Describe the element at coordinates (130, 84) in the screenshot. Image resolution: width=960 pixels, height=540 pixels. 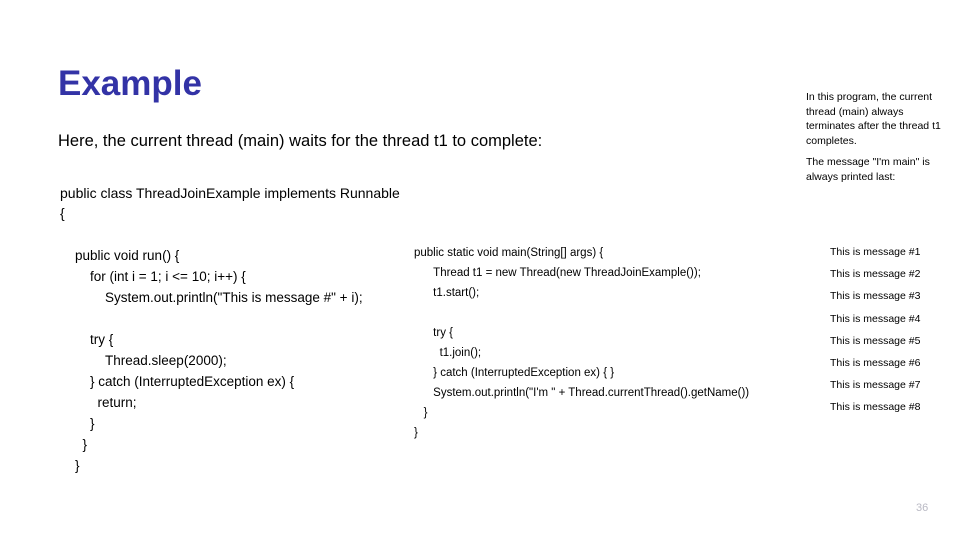
I see `page-title: Example` at that location.